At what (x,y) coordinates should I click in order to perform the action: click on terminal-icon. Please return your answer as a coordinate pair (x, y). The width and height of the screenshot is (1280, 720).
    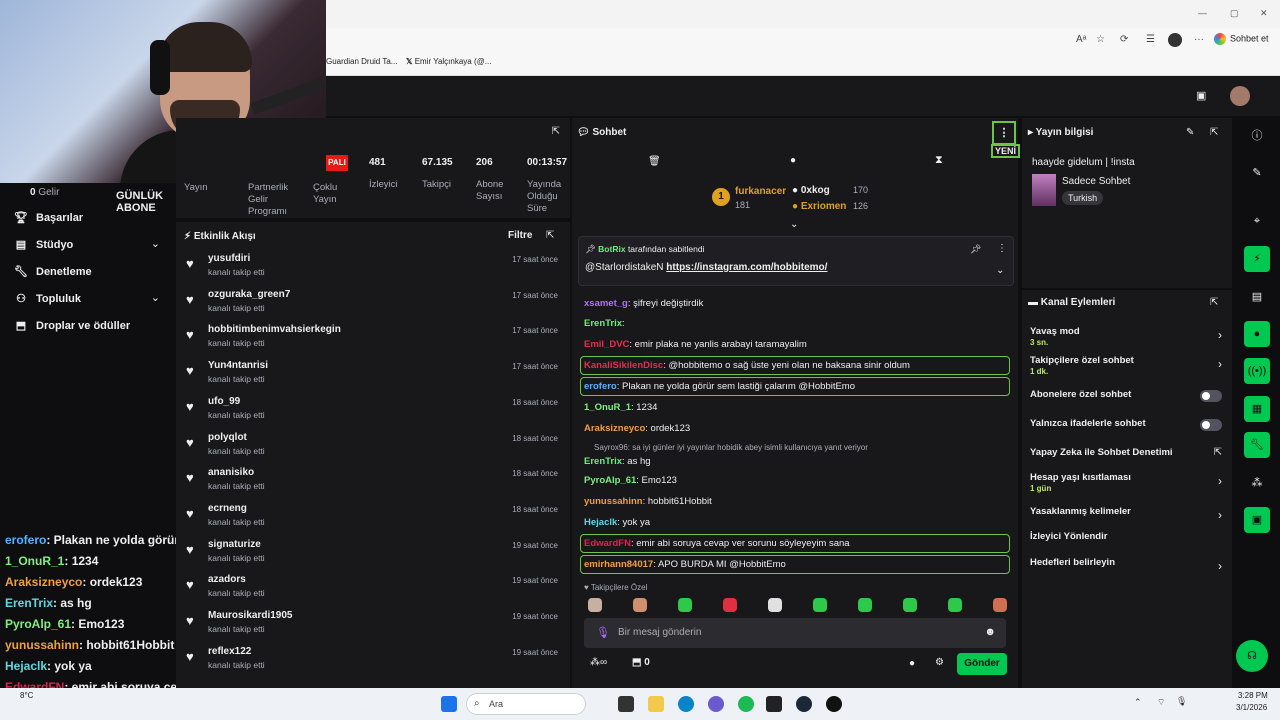
    Looking at the image, I should click on (774, 704).